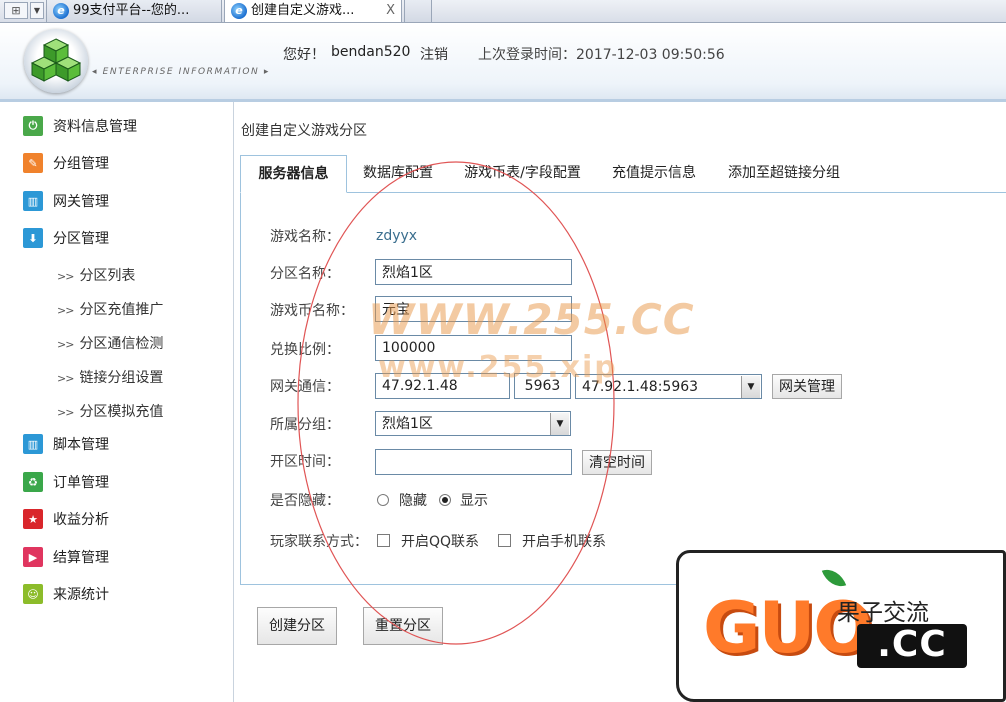 The image size is (1006, 702). Describe the element at coordinates (81, 239) in the screenshot. I see `sidebar-item-label: 分区管理` at that location.